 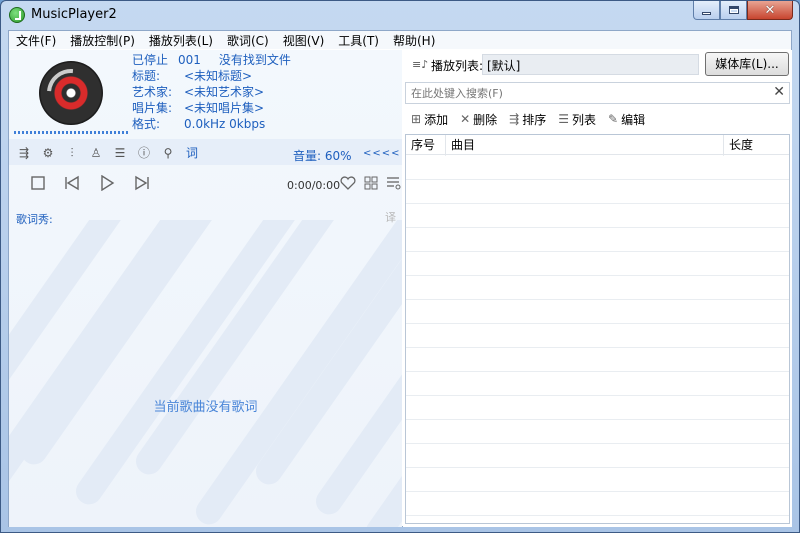 I want to click on playlist-toggle-icon: ⇶, so click(x=24, y=153).